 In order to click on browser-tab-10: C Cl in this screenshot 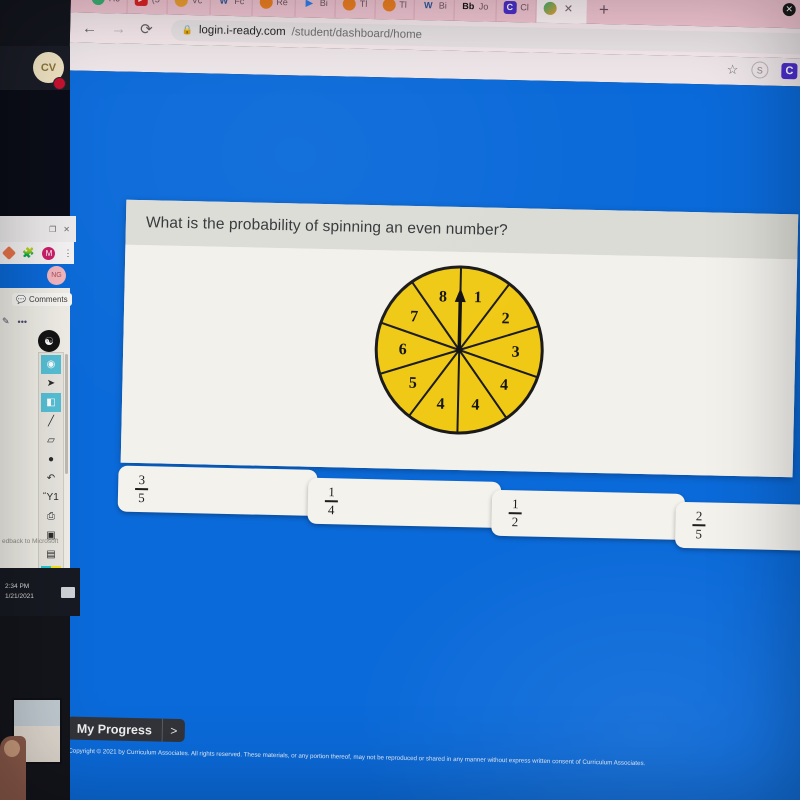, I will do `click(516, 11)`.